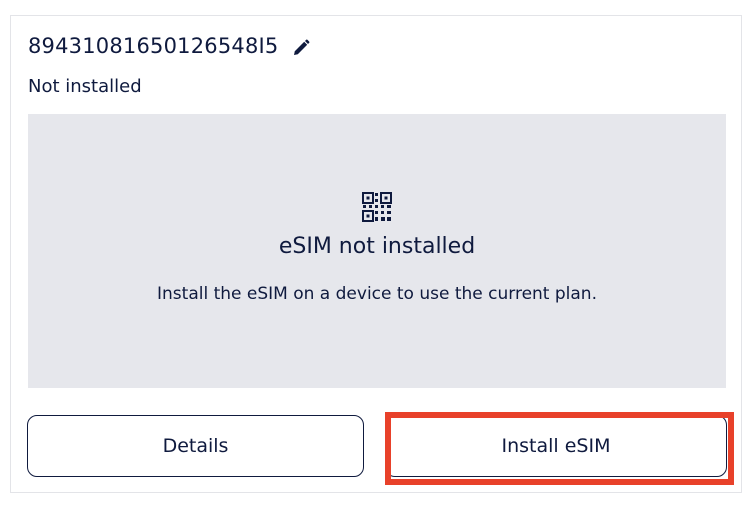 The image size is (754, 510). What do you see at coordinates (377, 246) in the screenshot?
I see `panel-title: eSIM not installed` at bounding box center [377, 246].